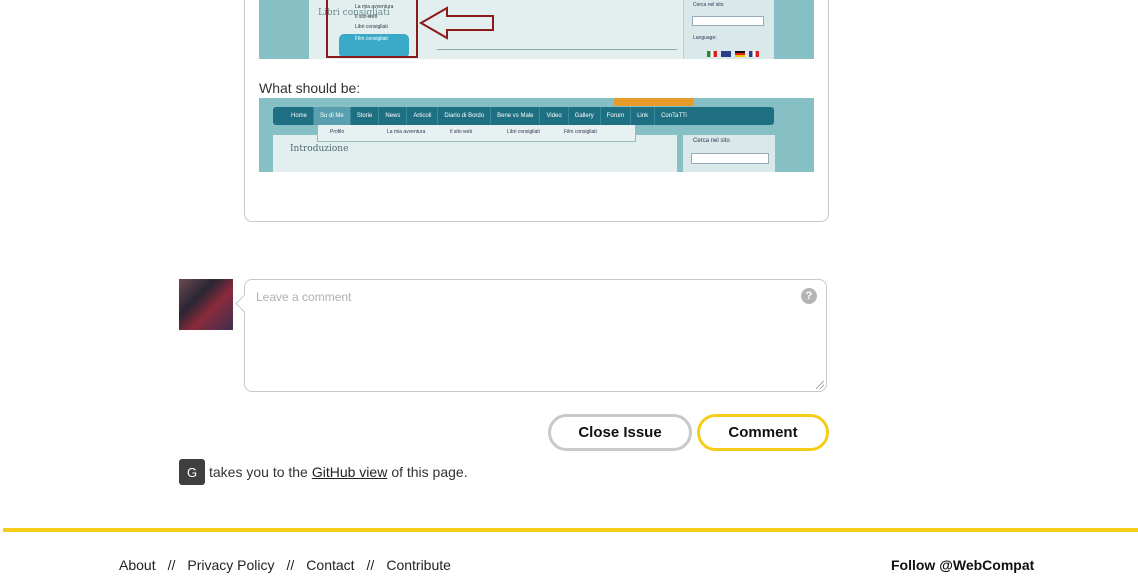 This screenshot has width=1138, height=579. I want to click on screenshot-submenu-item: Il sito web, so click(461, 132).